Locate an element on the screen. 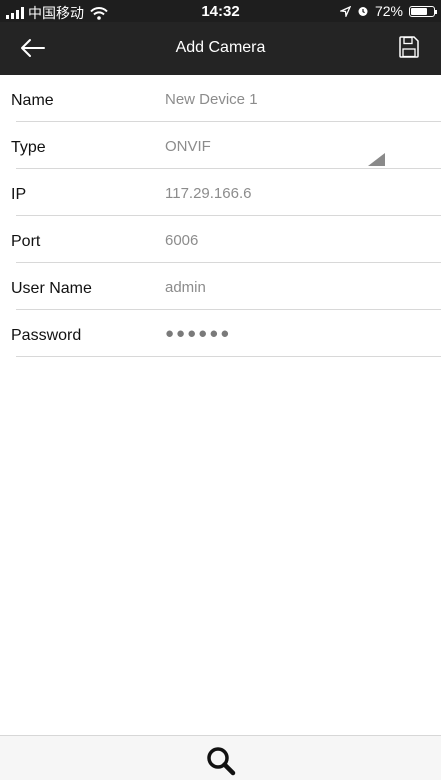 The height and width of the screenshot is (780, 441). battery-icon is located at coordinates (423, 11).